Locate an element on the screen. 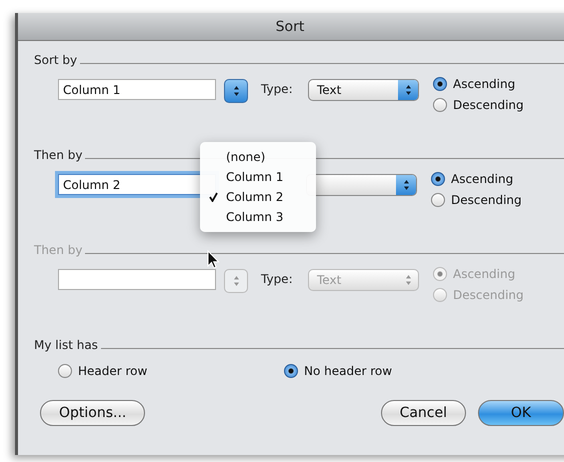  section-label: Sort by is located at coordinates (56, 60).